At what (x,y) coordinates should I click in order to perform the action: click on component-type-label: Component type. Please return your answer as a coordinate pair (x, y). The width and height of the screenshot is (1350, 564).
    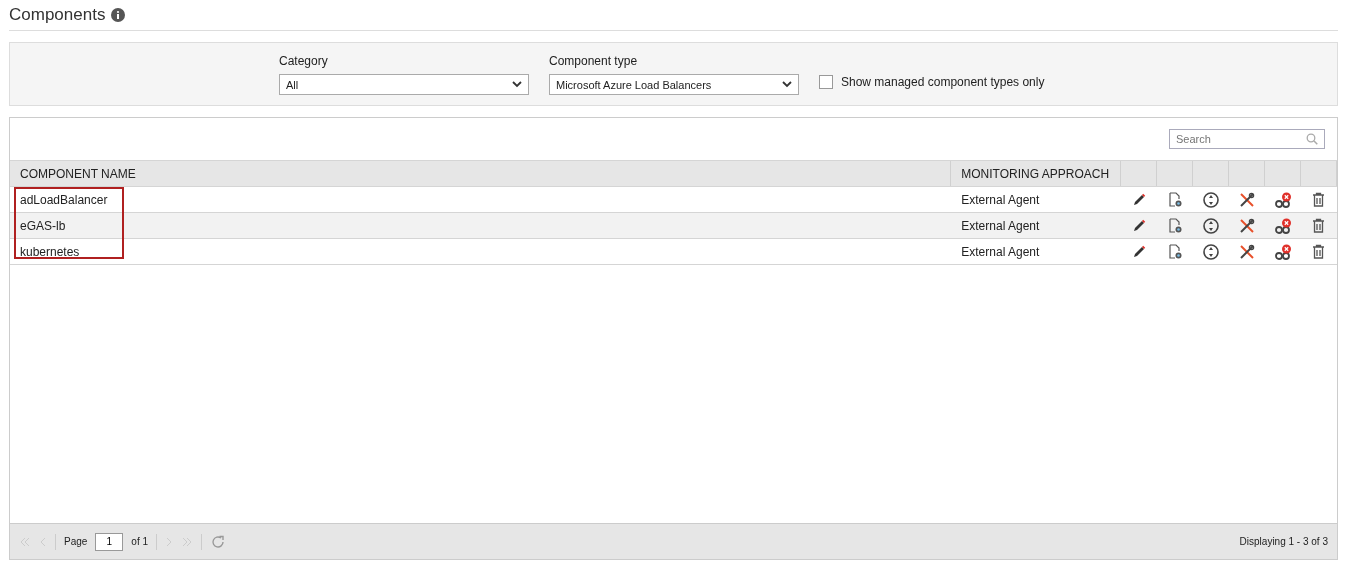
    Looking at the image, I should click on (594, 61).